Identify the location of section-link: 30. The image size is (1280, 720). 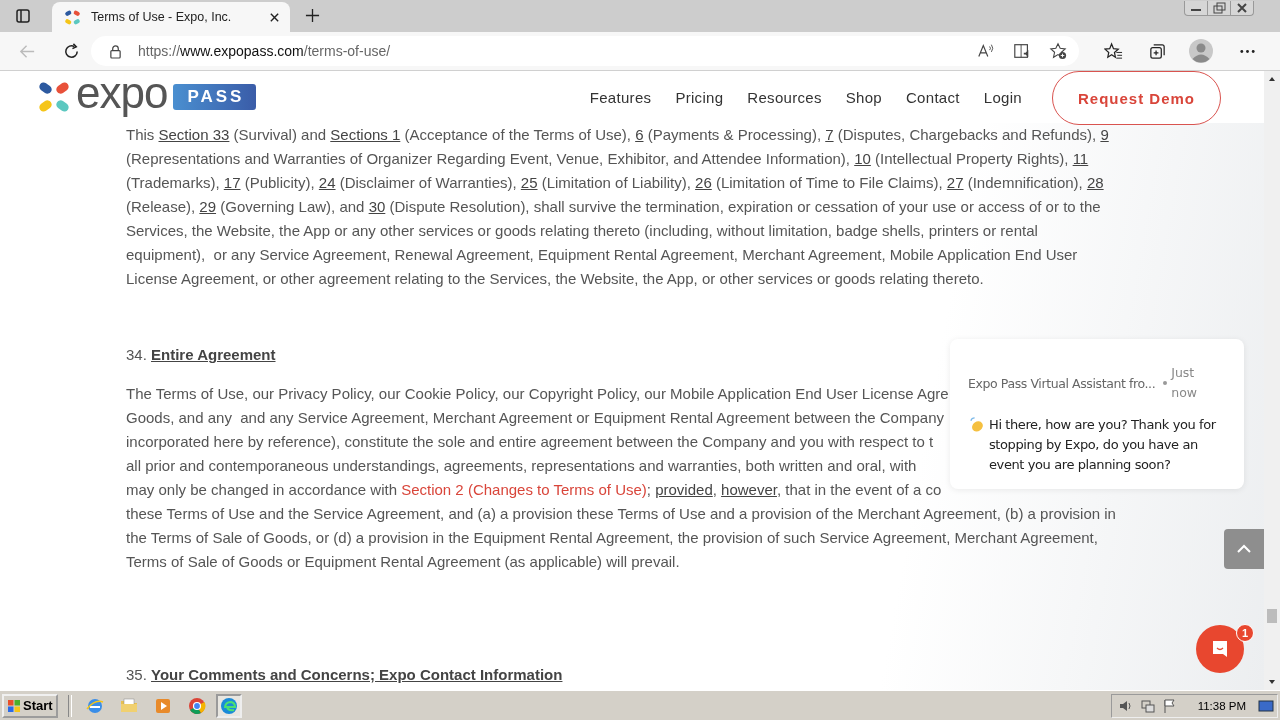
(377, 206).